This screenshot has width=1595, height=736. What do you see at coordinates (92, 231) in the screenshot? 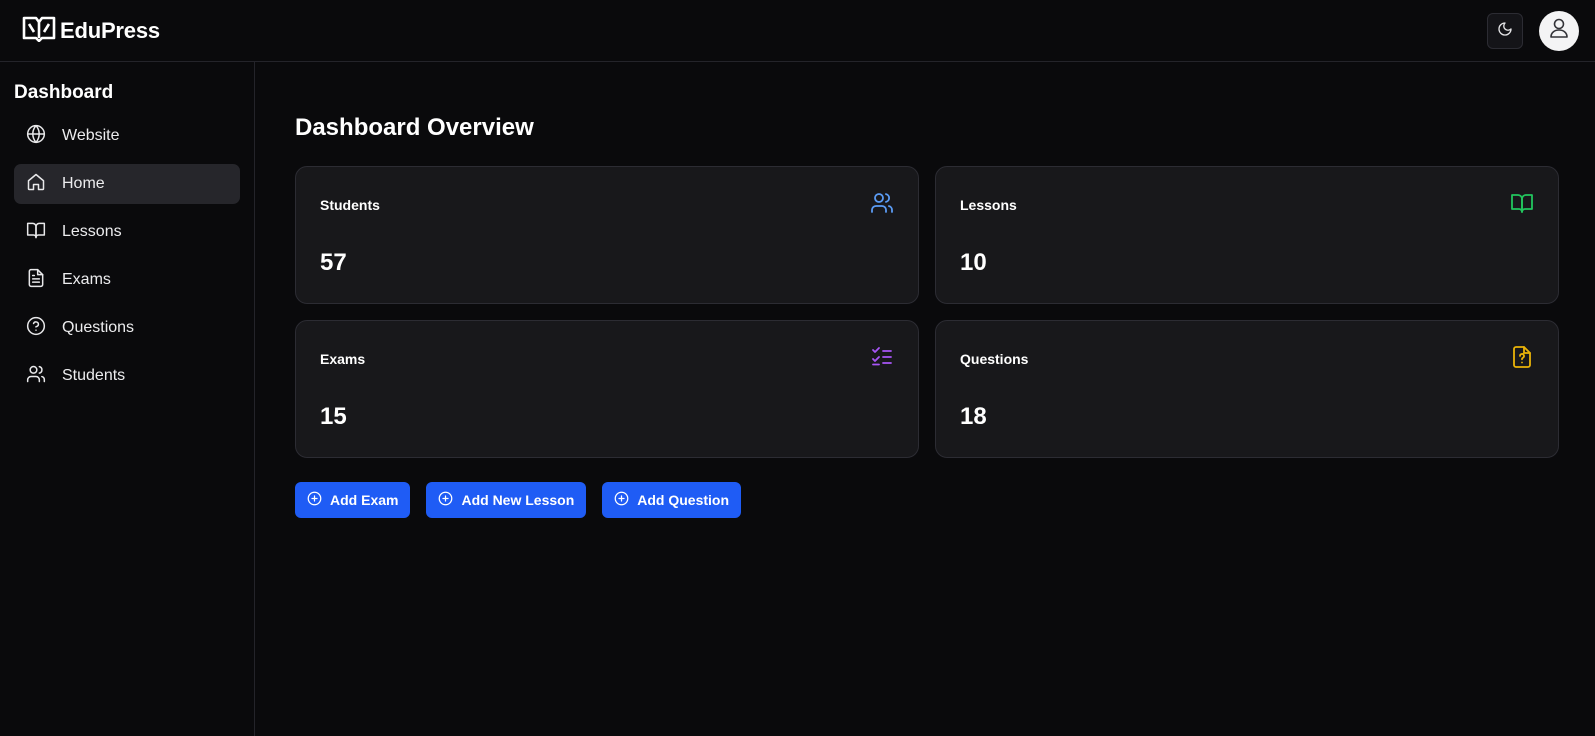
I see `sidebar-item-label: Lessons` at bounding box center [92, 231].